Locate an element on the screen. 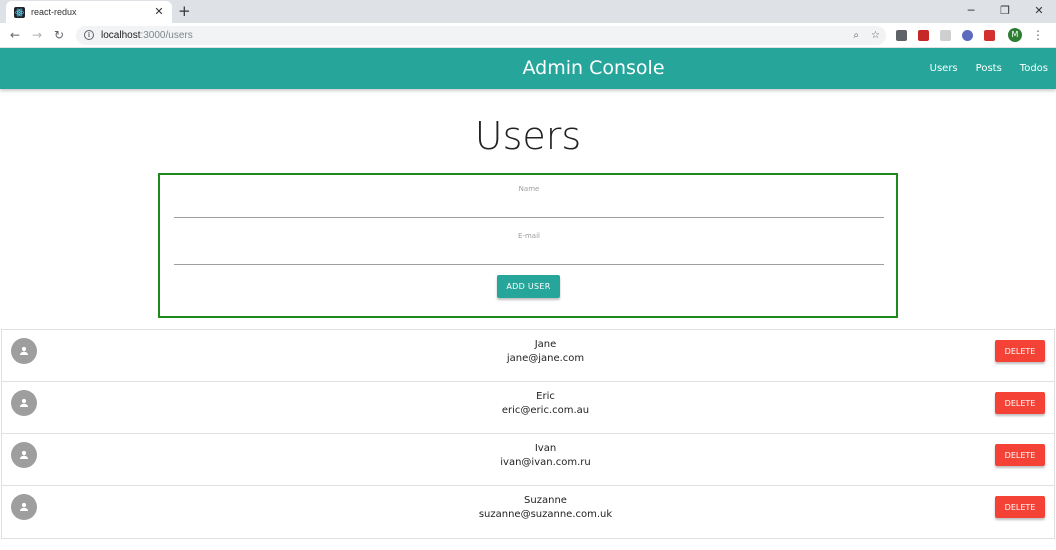 Image resolution: width=1056 pixels, height=550 pixels. info-icon: i is located at coordinates (89, 35).